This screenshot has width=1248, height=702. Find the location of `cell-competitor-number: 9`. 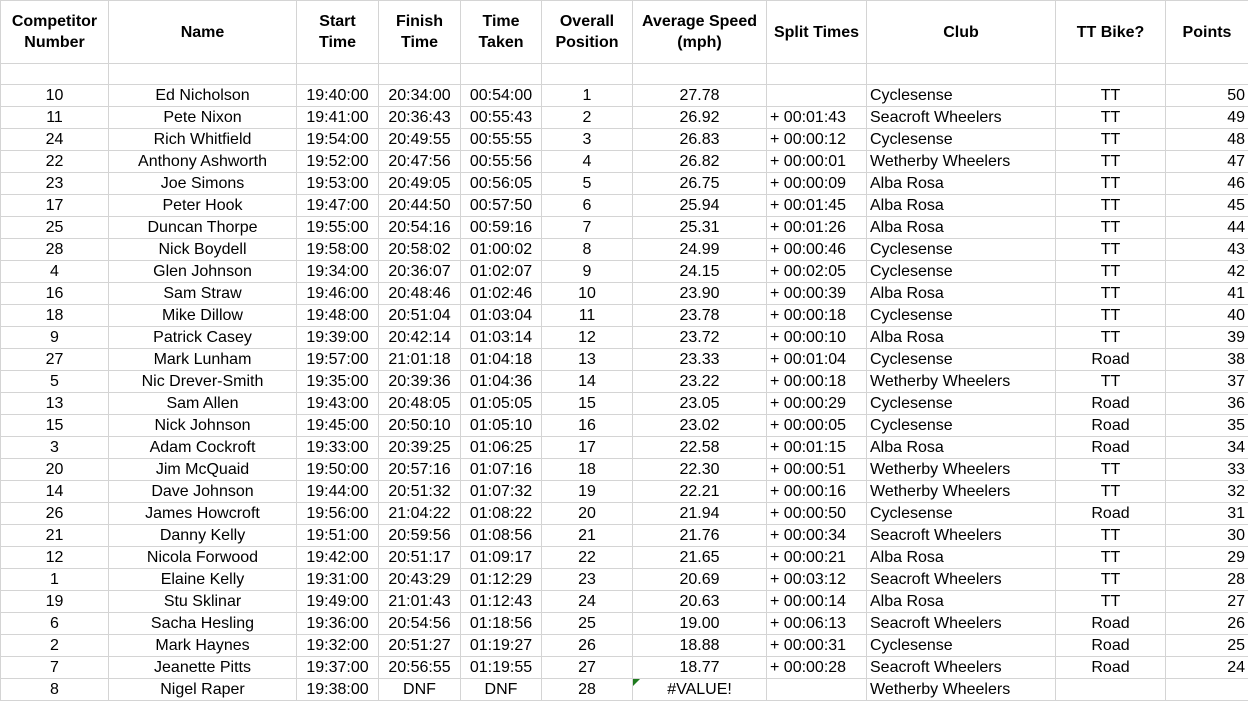

cell-competitor-number: 9 is located at coordinates (54, 337).